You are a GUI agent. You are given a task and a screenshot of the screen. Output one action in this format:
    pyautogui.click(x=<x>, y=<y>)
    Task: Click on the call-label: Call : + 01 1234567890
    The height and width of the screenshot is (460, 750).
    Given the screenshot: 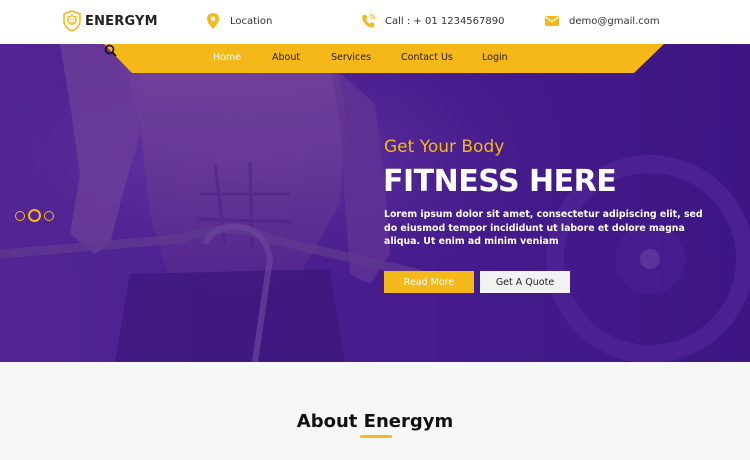 What is the action you would take?
    pyautogui.click(x=445, y=21)
    